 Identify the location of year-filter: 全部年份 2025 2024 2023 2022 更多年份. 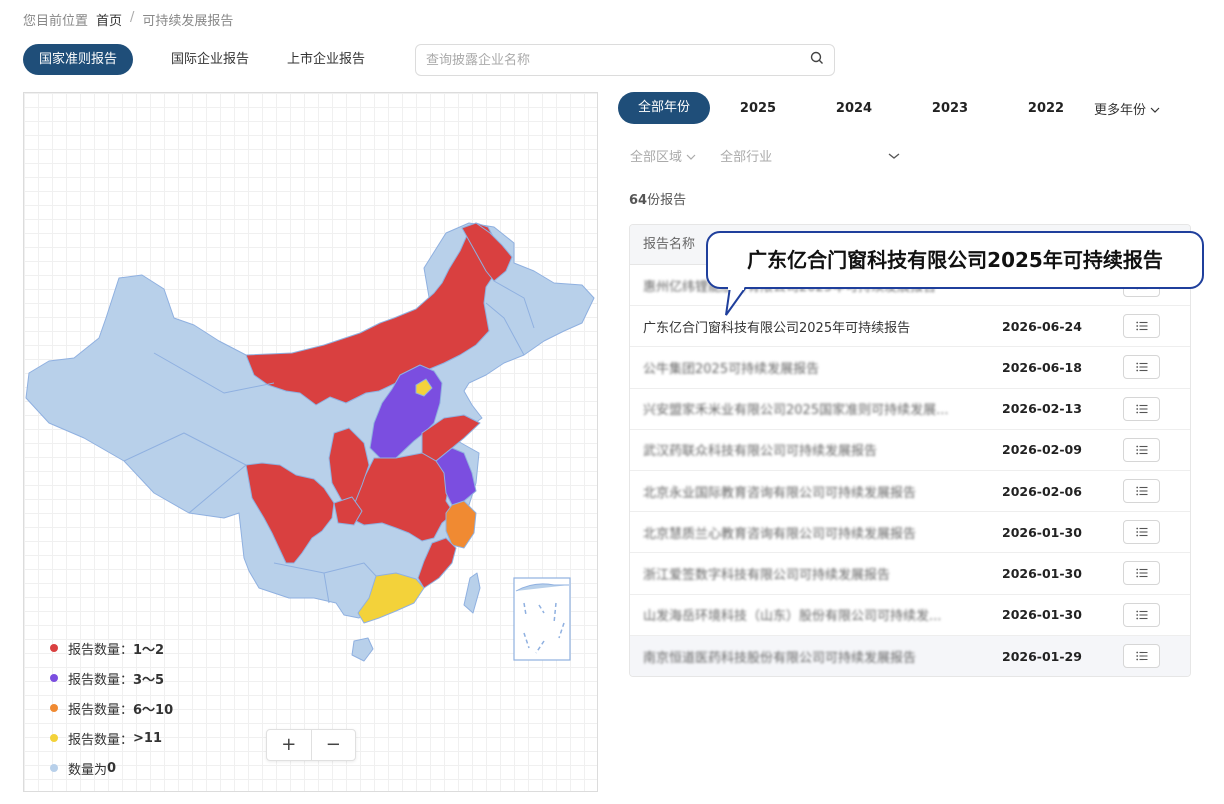
(904, 108).